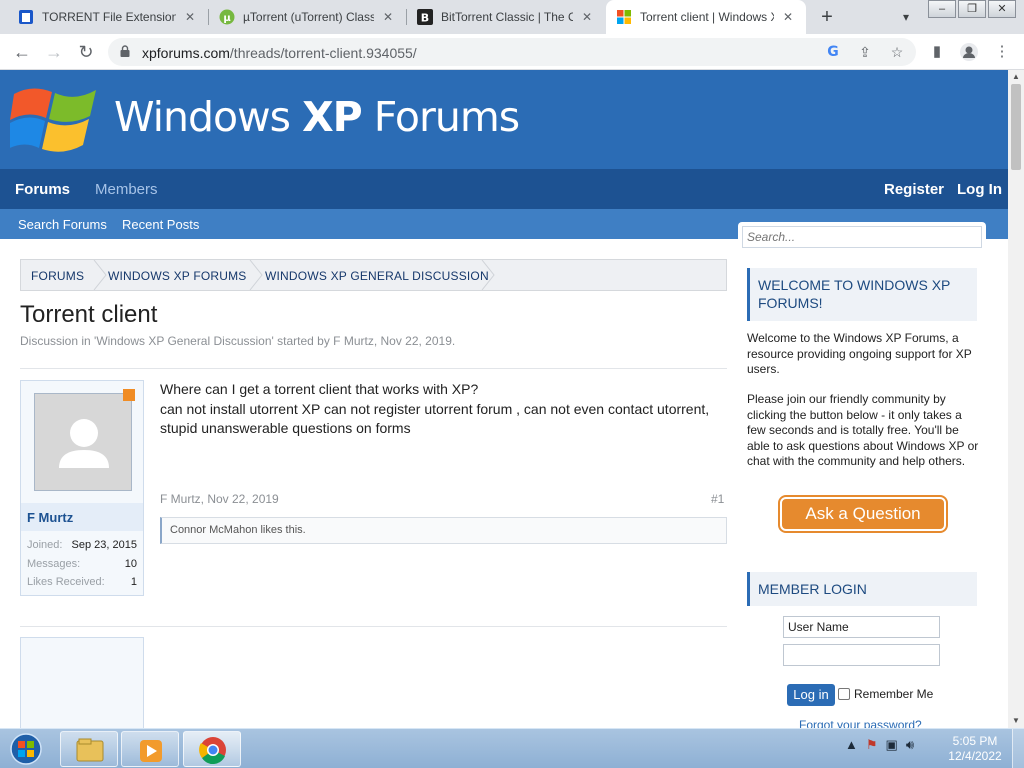  What do you see at coordinates (1016, 399) in the screenshot?
I see `vertical-scrollbar: ▲ ▼` at bounding box center [1016, 399].